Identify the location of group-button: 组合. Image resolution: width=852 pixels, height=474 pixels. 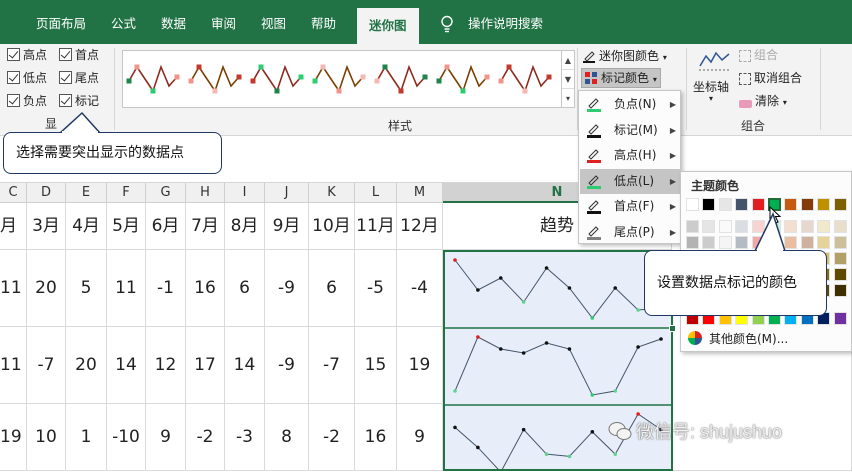
(758, 54).